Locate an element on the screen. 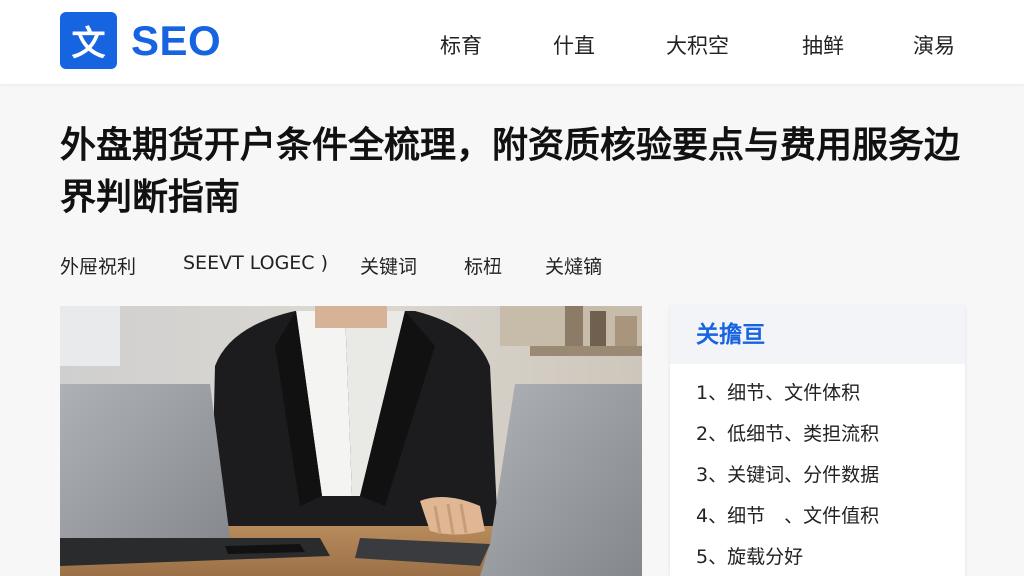 The height and width of the screenshot is (576, 1024). nav-item-2: 什直 is located at coordinates (574, 45).